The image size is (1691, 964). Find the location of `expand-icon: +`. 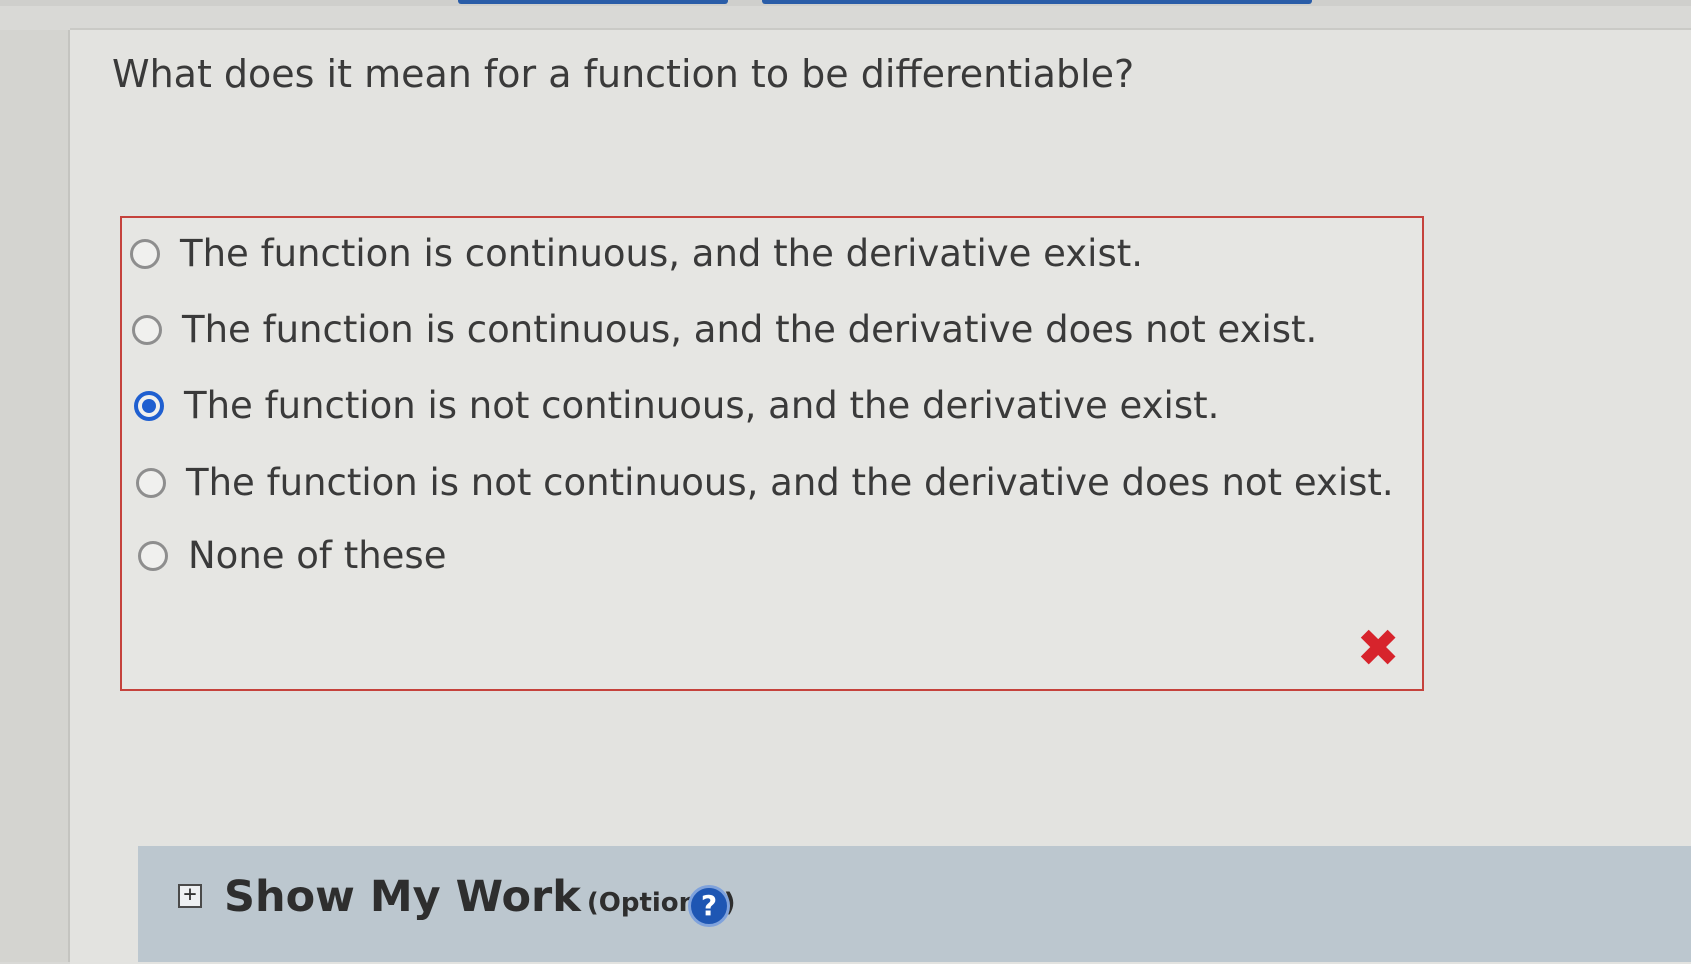

expand-icon: + is located at coordinates (190, 896).